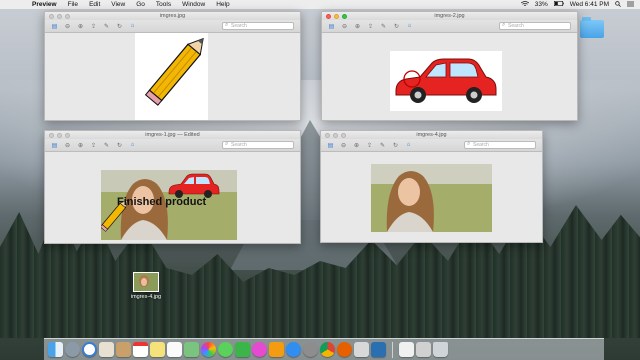 This screenshot has height=360, width=640. I want to click on menu-go: Go, so click(140, 4).